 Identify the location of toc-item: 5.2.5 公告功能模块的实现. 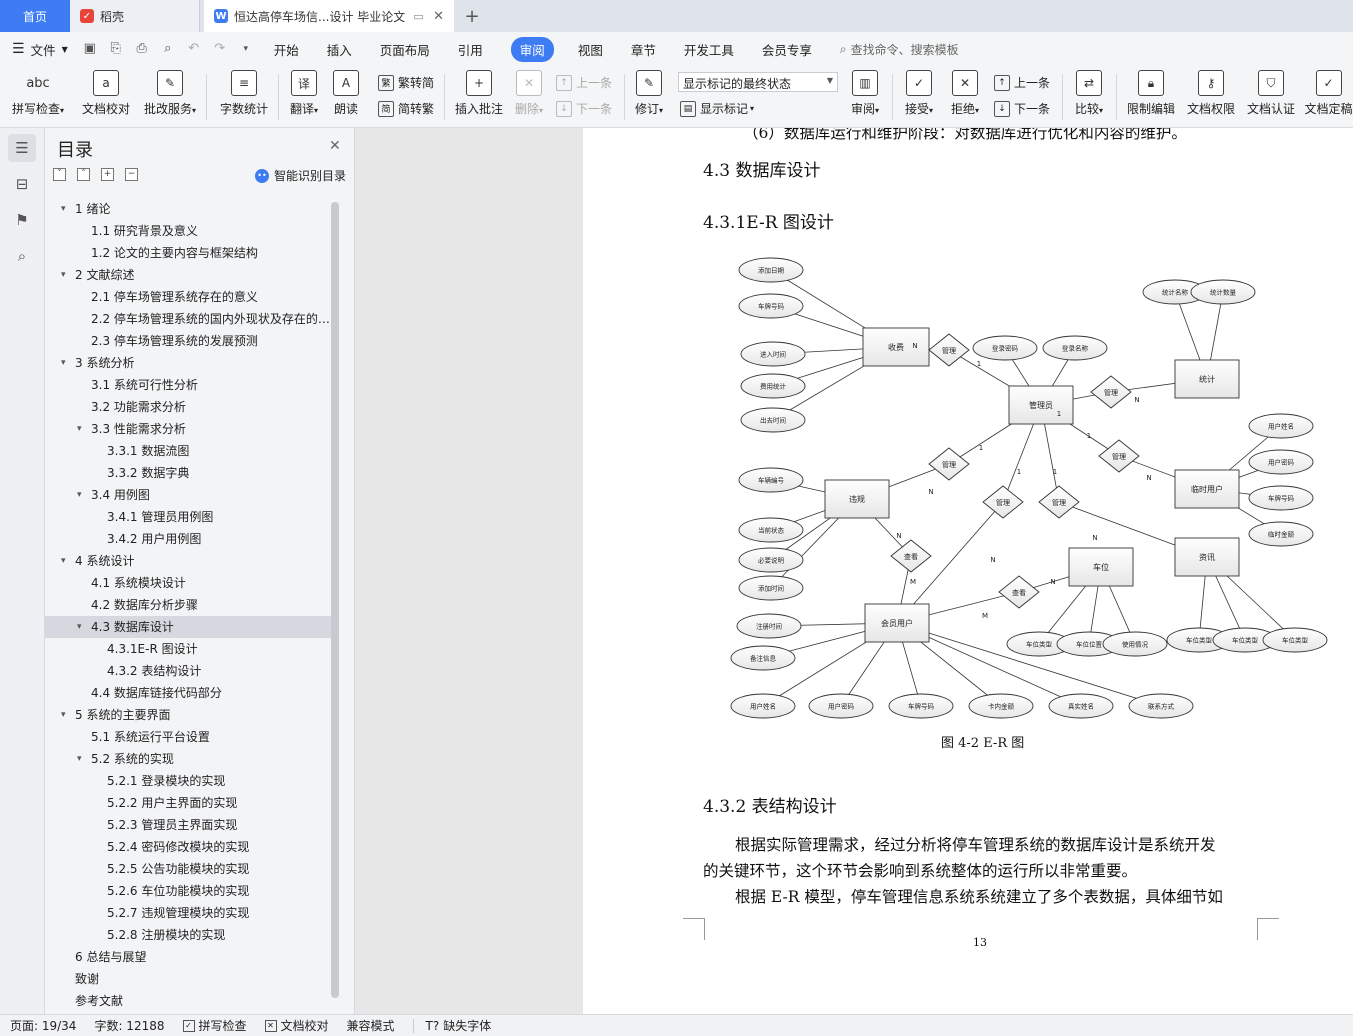
(188, 869).